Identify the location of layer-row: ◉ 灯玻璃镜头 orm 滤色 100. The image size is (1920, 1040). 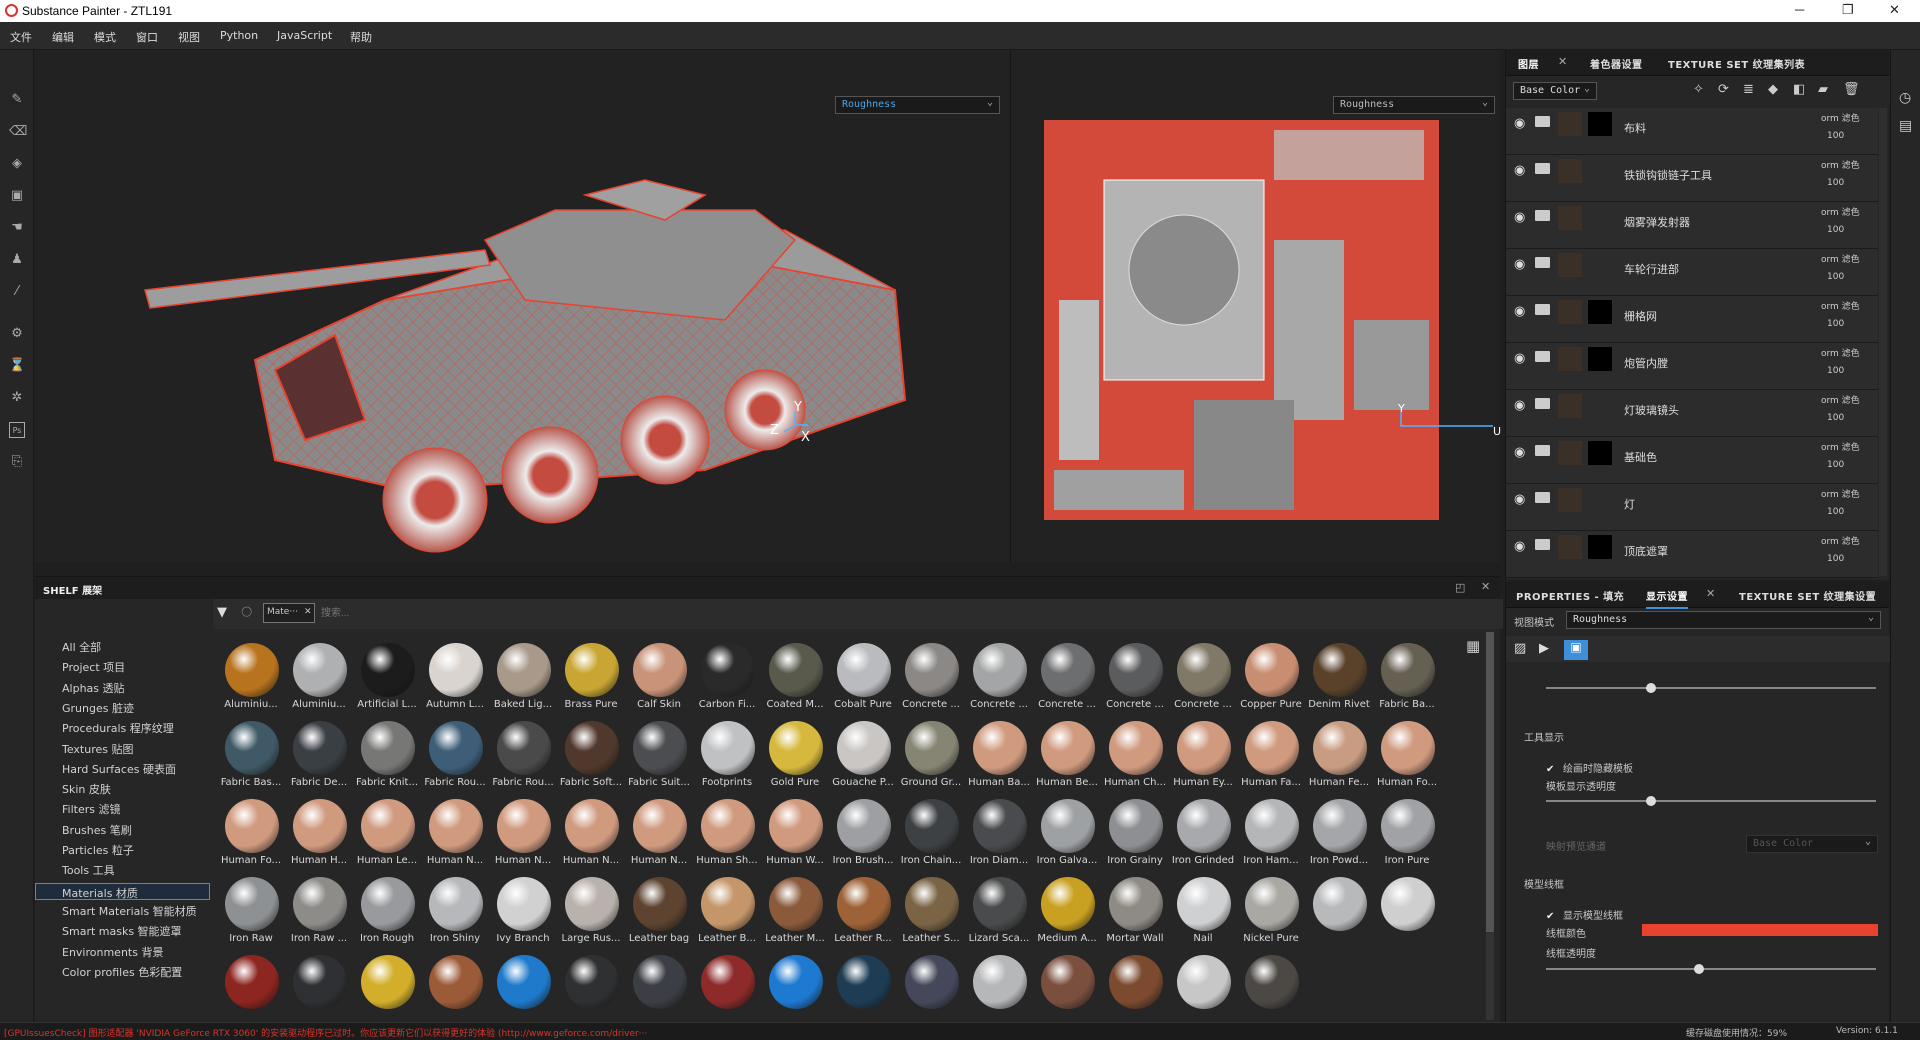
(1692, 413).